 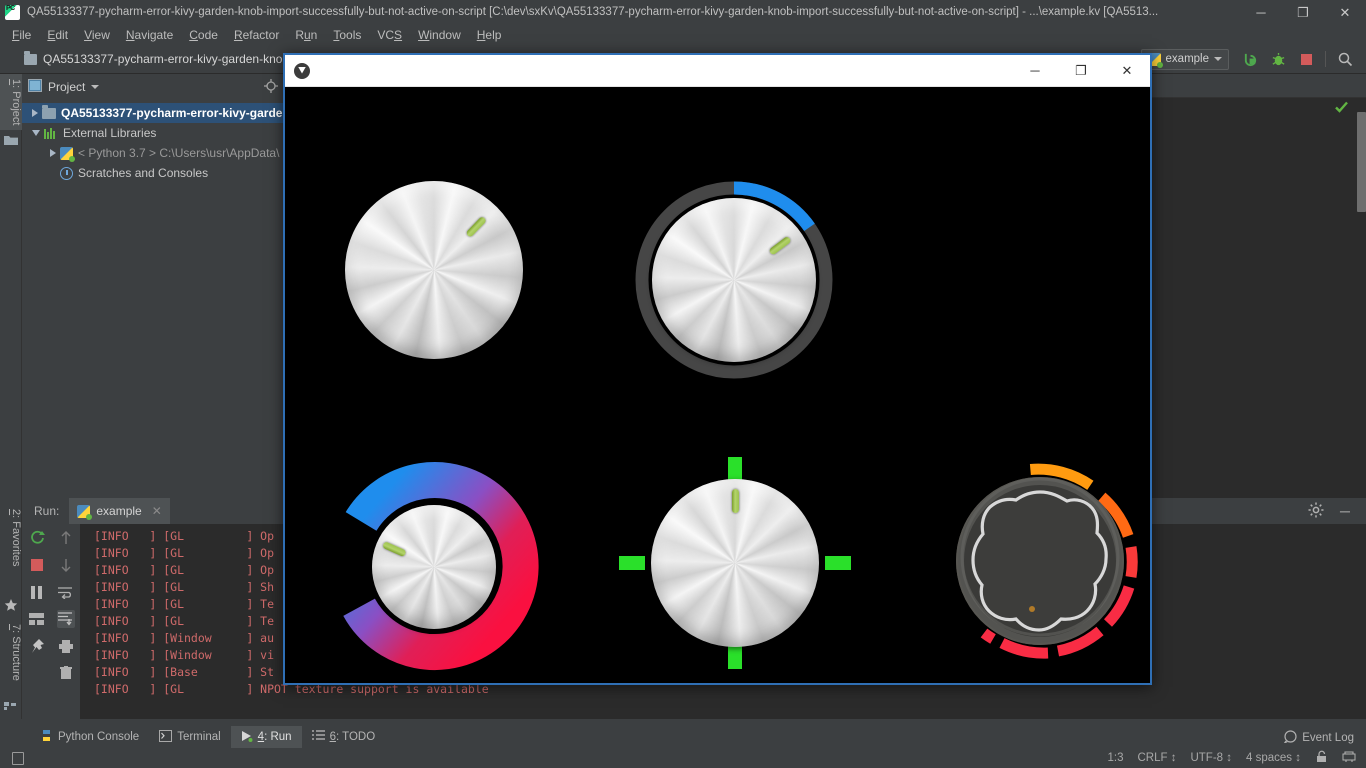 I want to click on tree-row: Scratches and Consoles, so click(x=153, y=173).